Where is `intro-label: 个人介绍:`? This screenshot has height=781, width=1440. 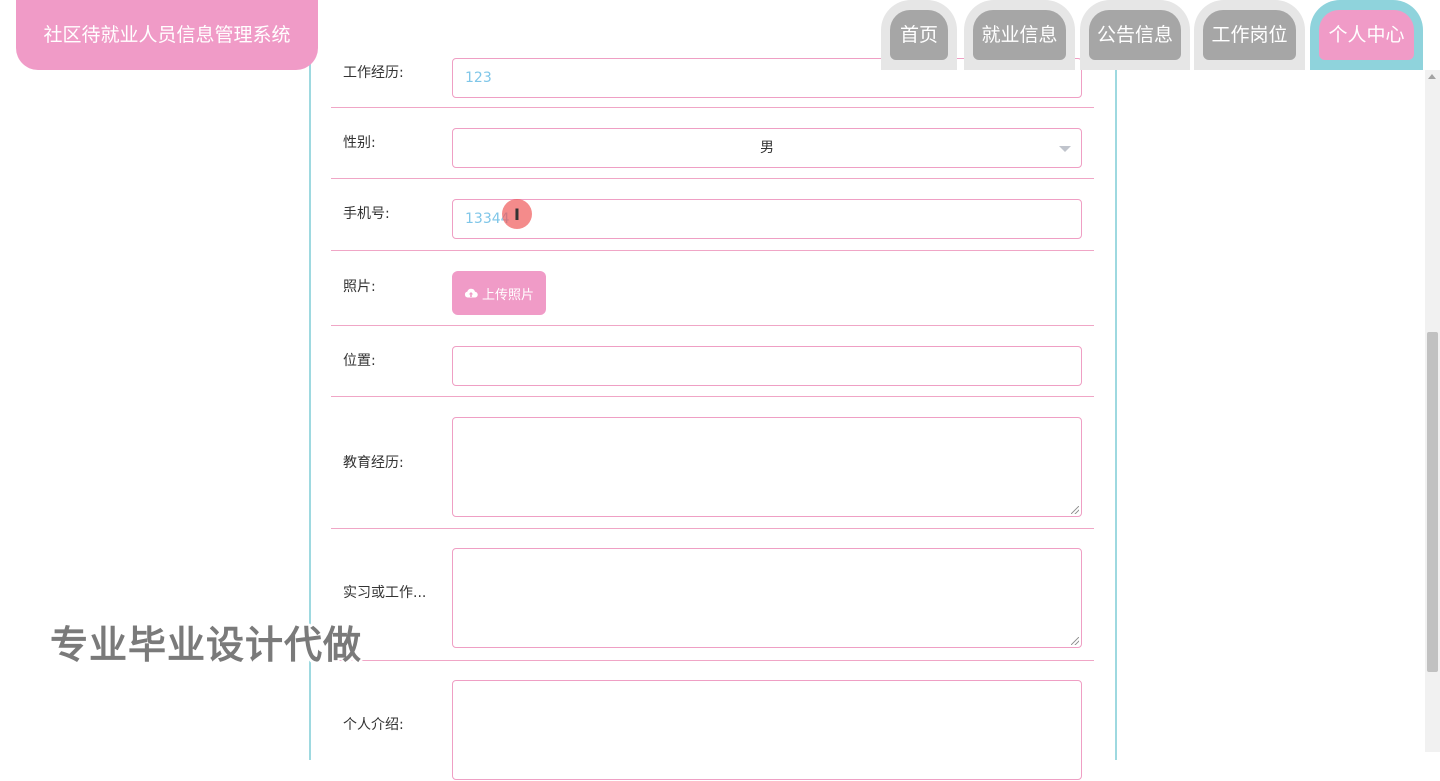 intro-label: 个人介绍: is located at coordinates (373, 725).